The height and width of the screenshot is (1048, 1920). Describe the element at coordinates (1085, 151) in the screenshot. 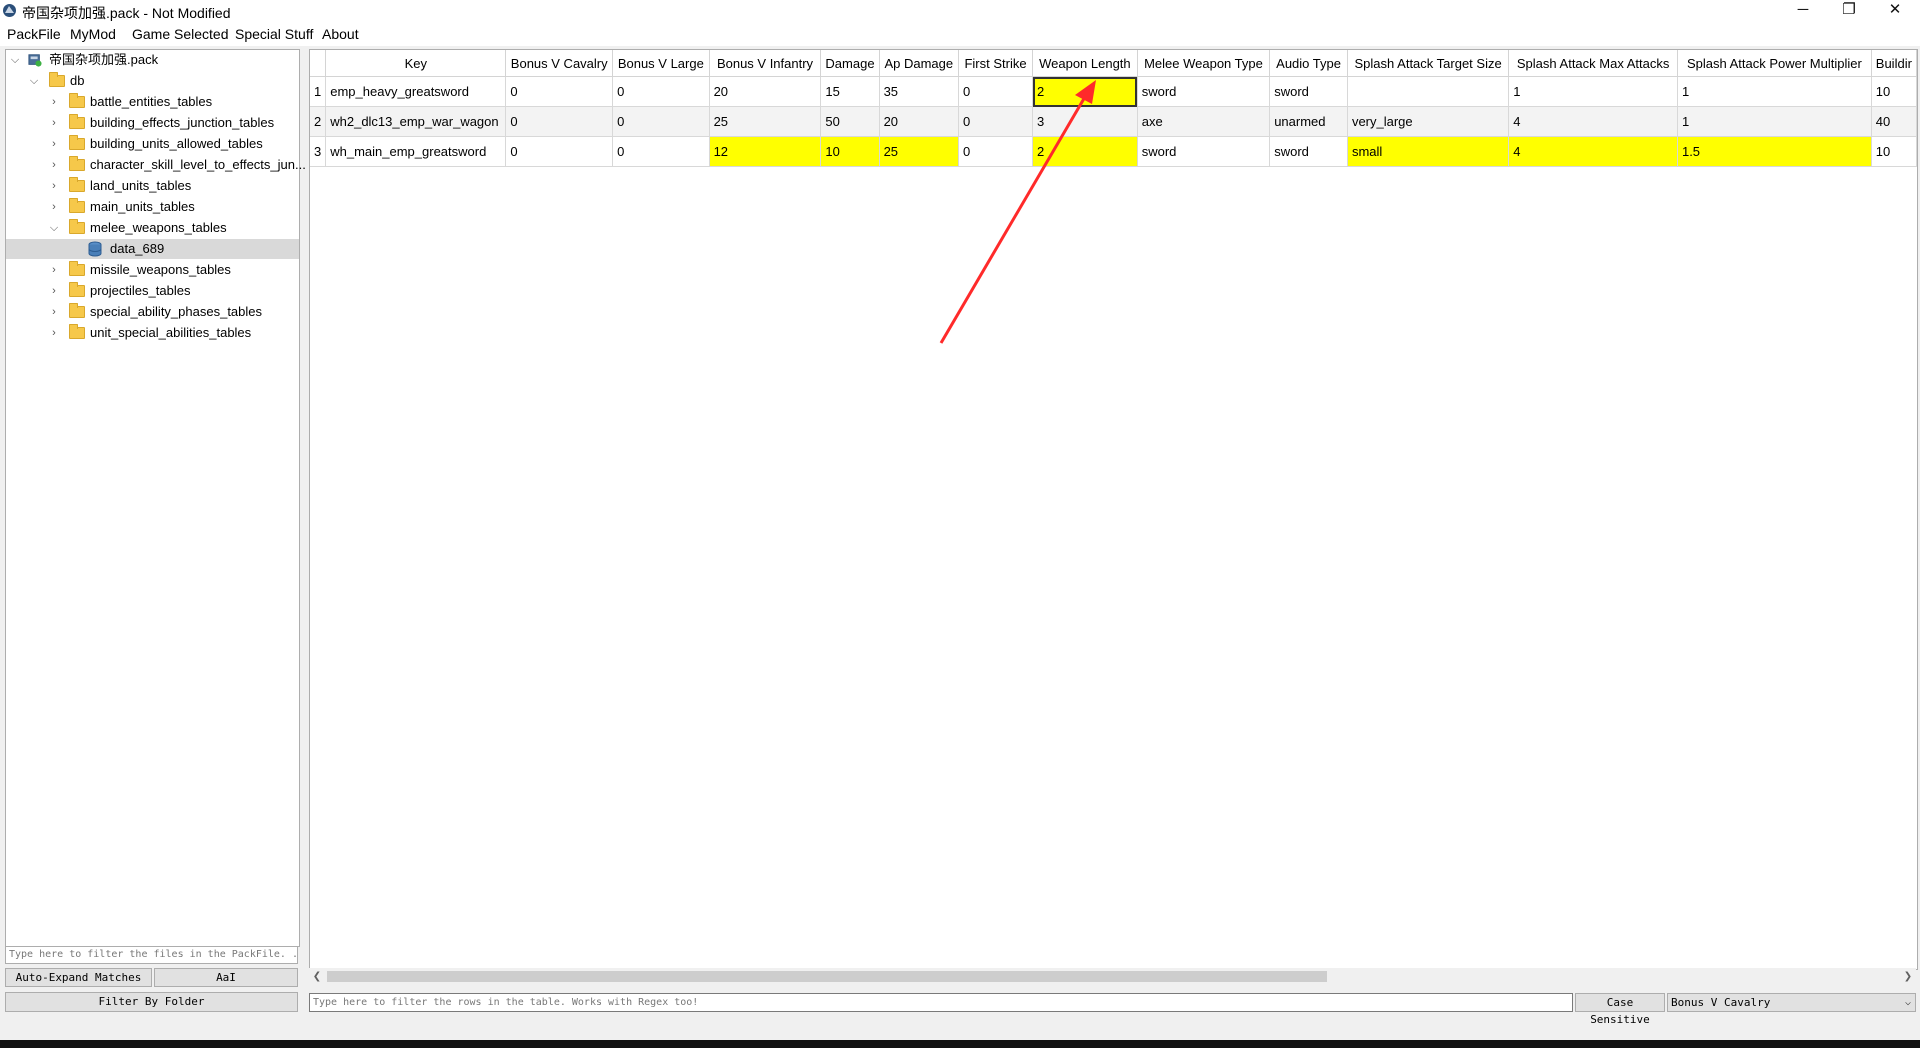

I see `table-cell-modified: 2` at that location.